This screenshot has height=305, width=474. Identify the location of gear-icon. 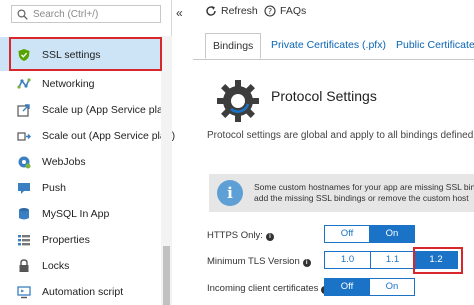
(238, 102).